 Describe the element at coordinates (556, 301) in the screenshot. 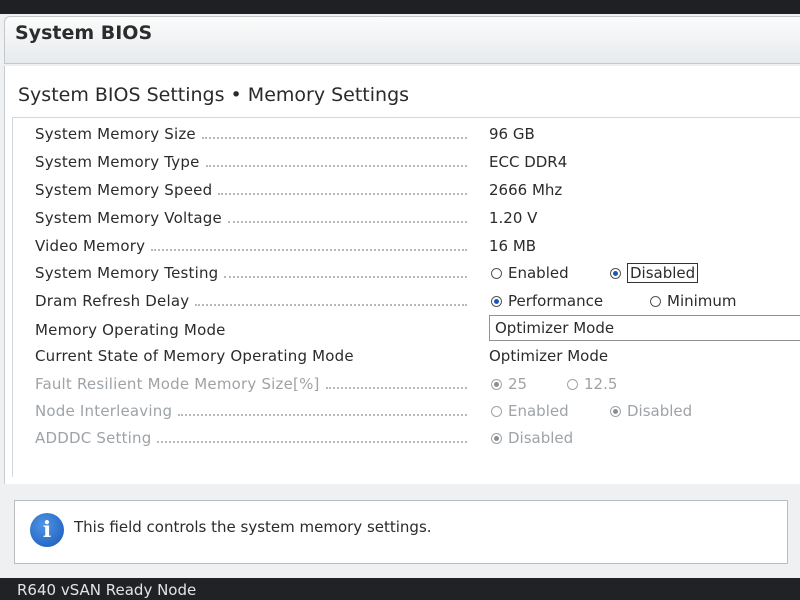

I see `radio-label: Performance` at that location.